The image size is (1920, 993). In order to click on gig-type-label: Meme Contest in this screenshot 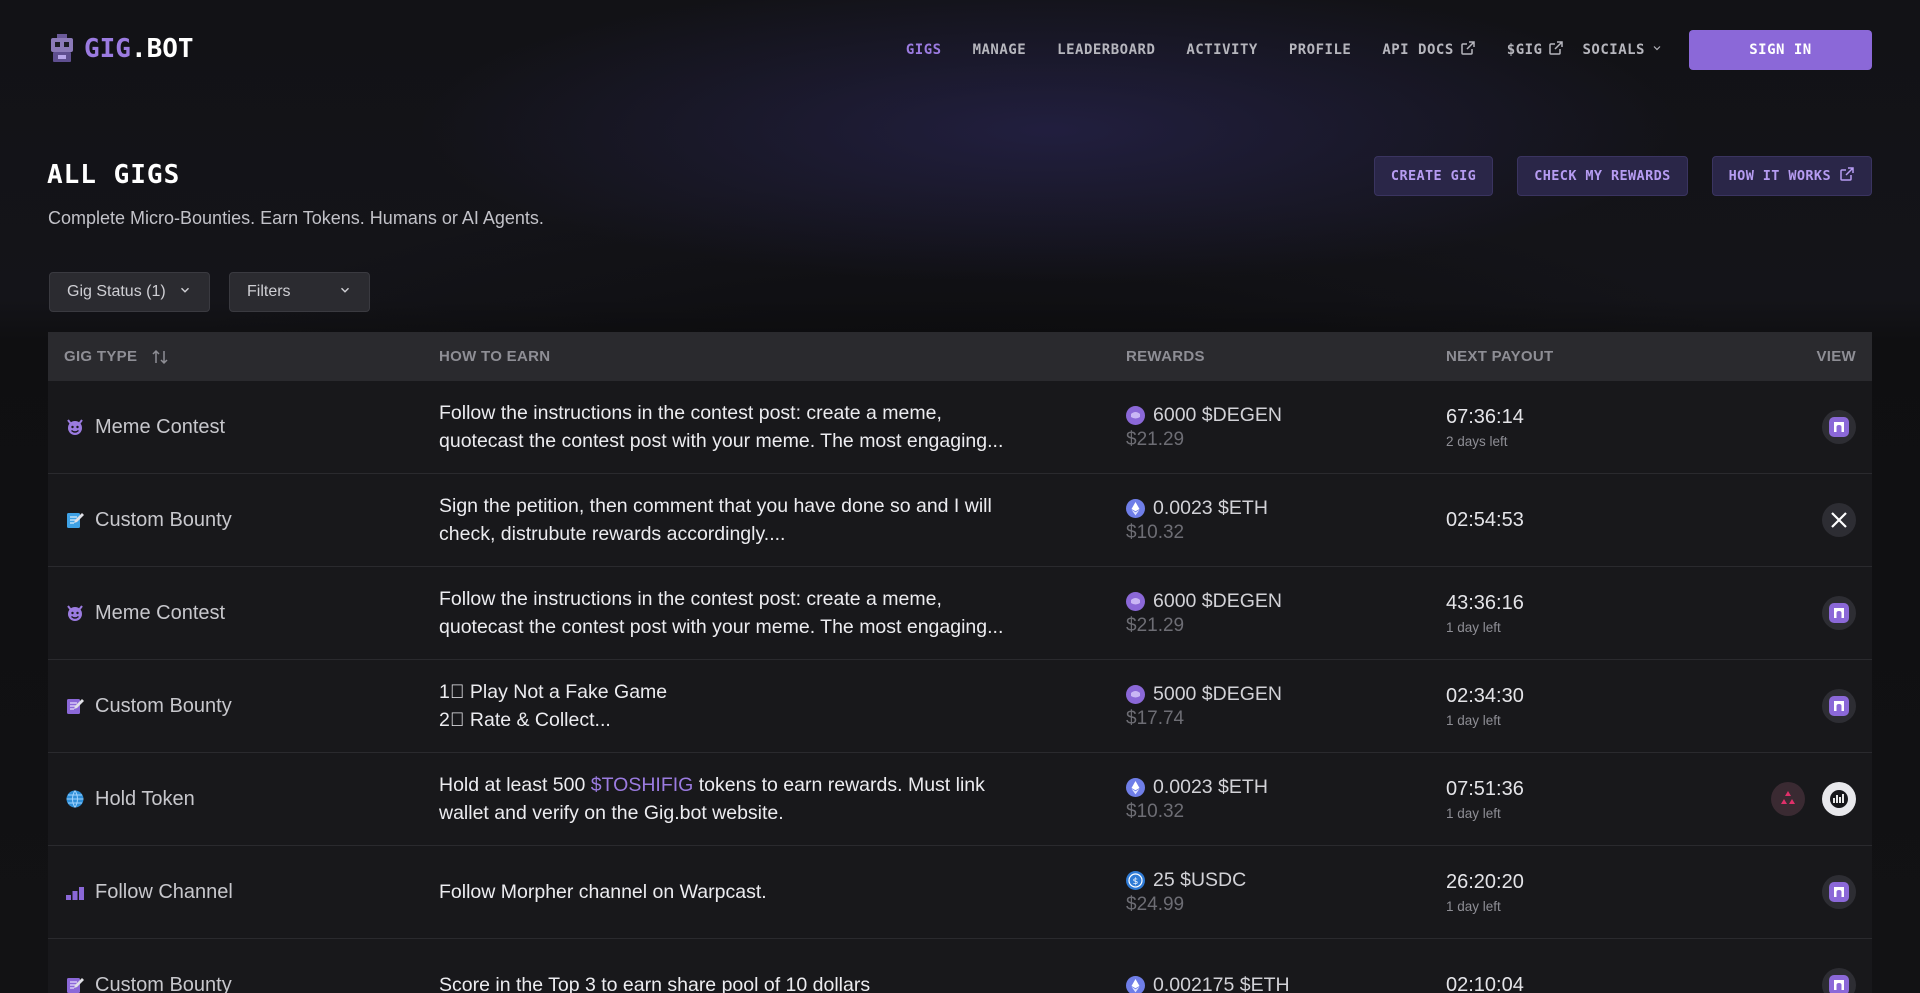, I will do `click(160, 426)`.